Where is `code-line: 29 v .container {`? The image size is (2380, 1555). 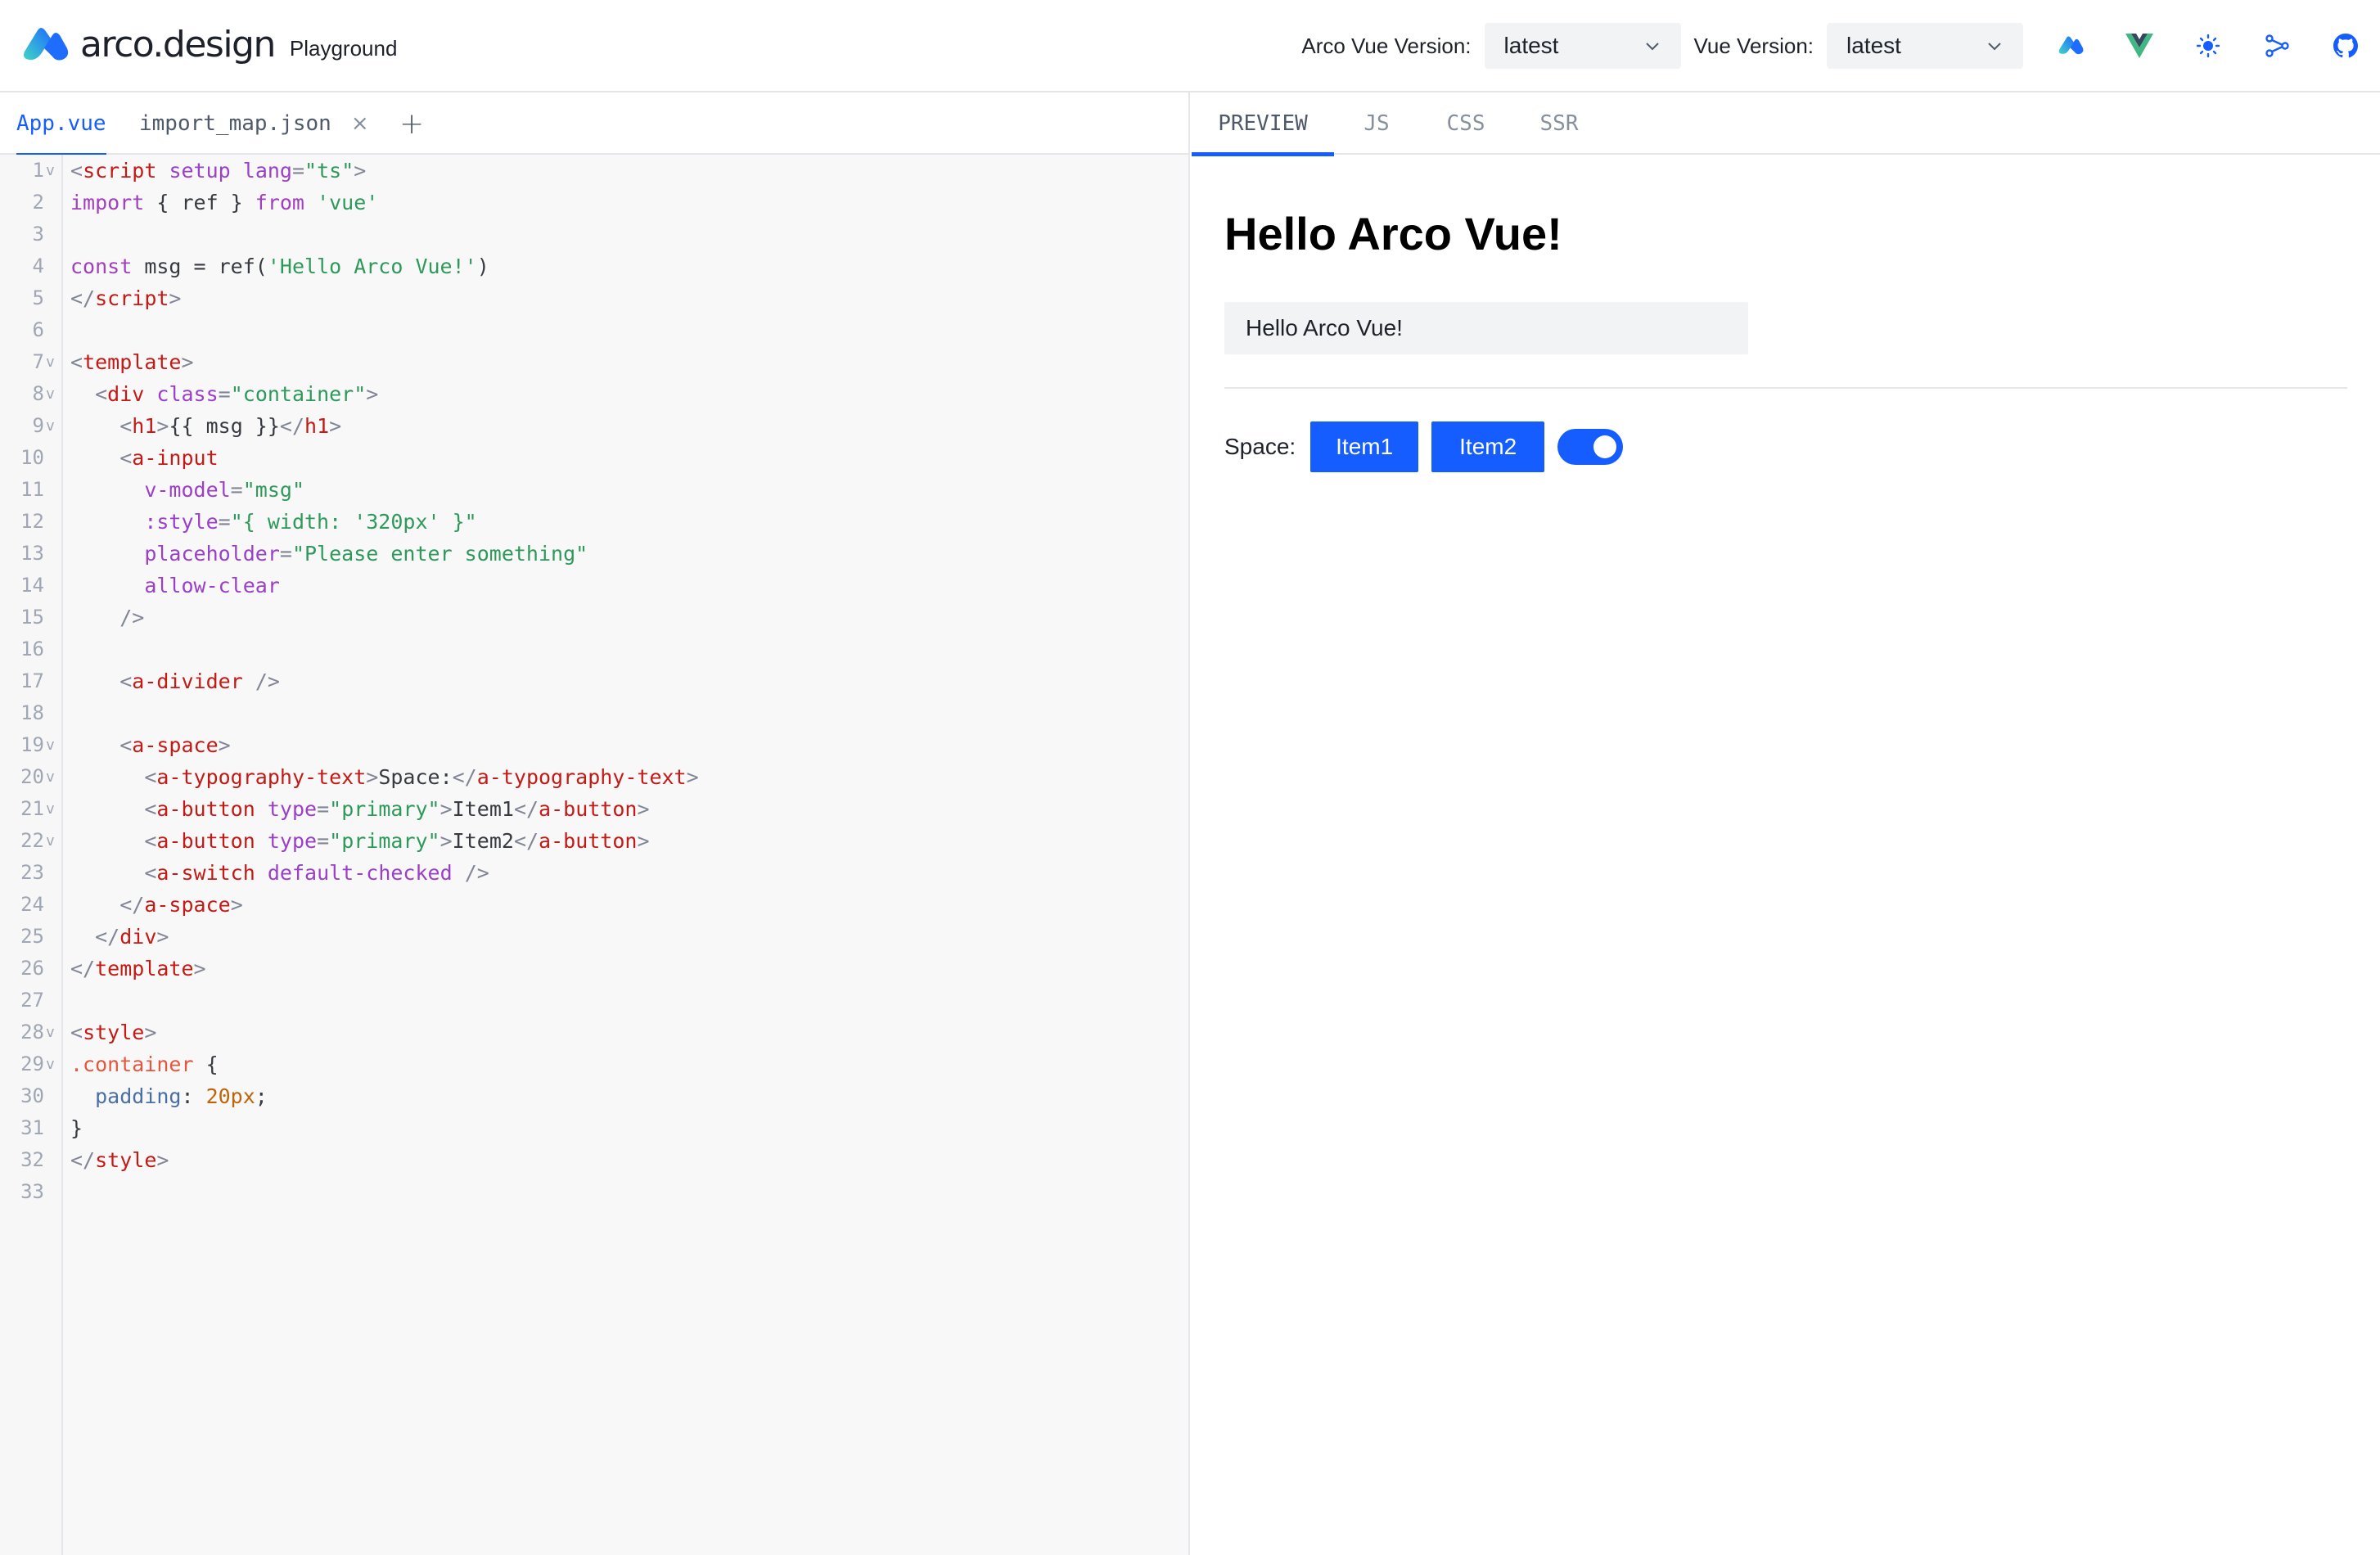 code-line: 29 v .container { is located at coordinates (602, 1064).